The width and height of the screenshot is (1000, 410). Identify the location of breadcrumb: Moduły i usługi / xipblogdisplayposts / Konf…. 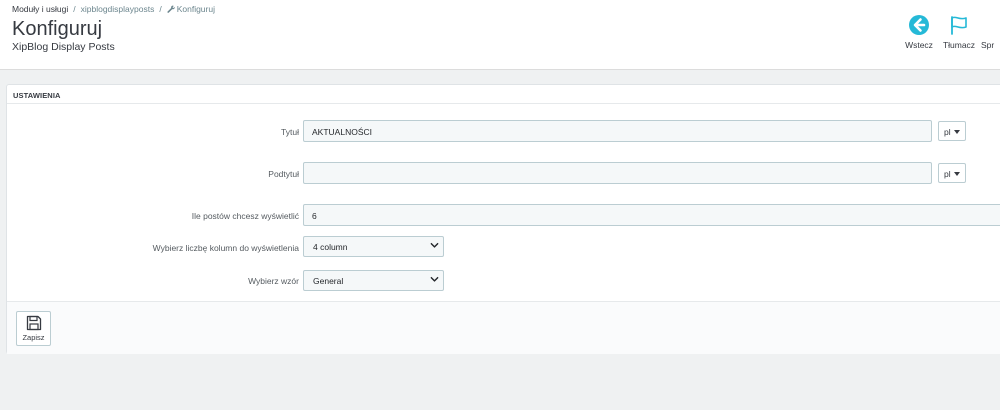
(113, 9).